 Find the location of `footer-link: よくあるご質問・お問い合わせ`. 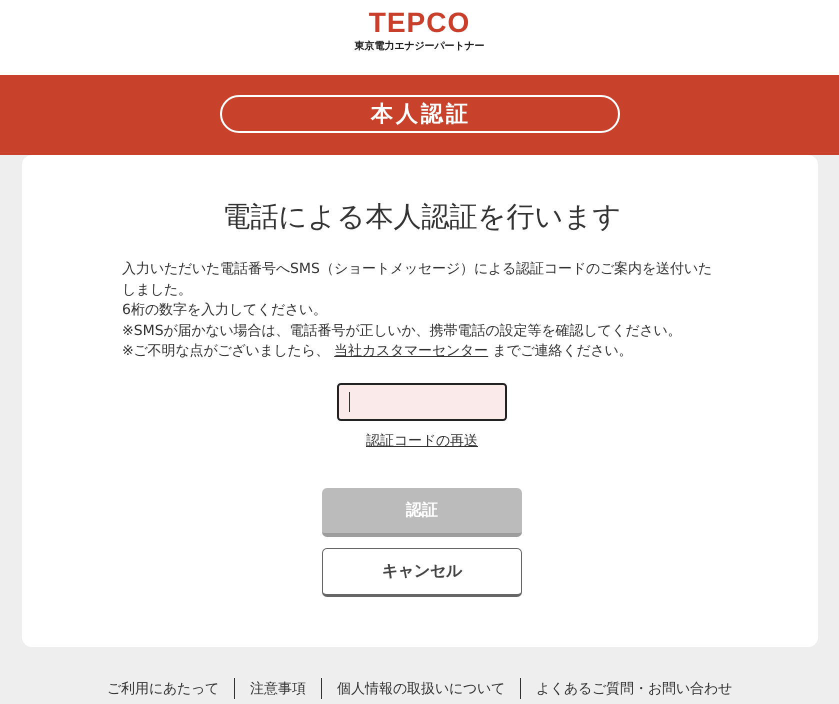

footer-link: よくあるご質問・お問い合わせ is located at coordinates (634, 688).